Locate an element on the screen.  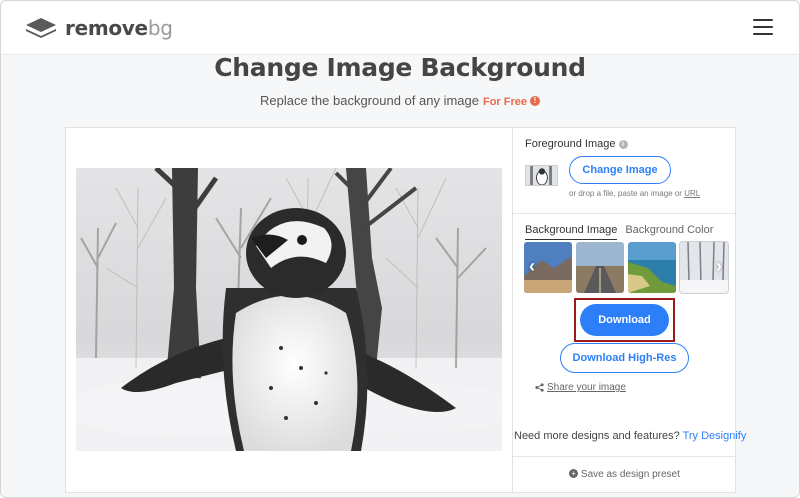
designify-link: Try Designify is located at coordinates (715, 436).